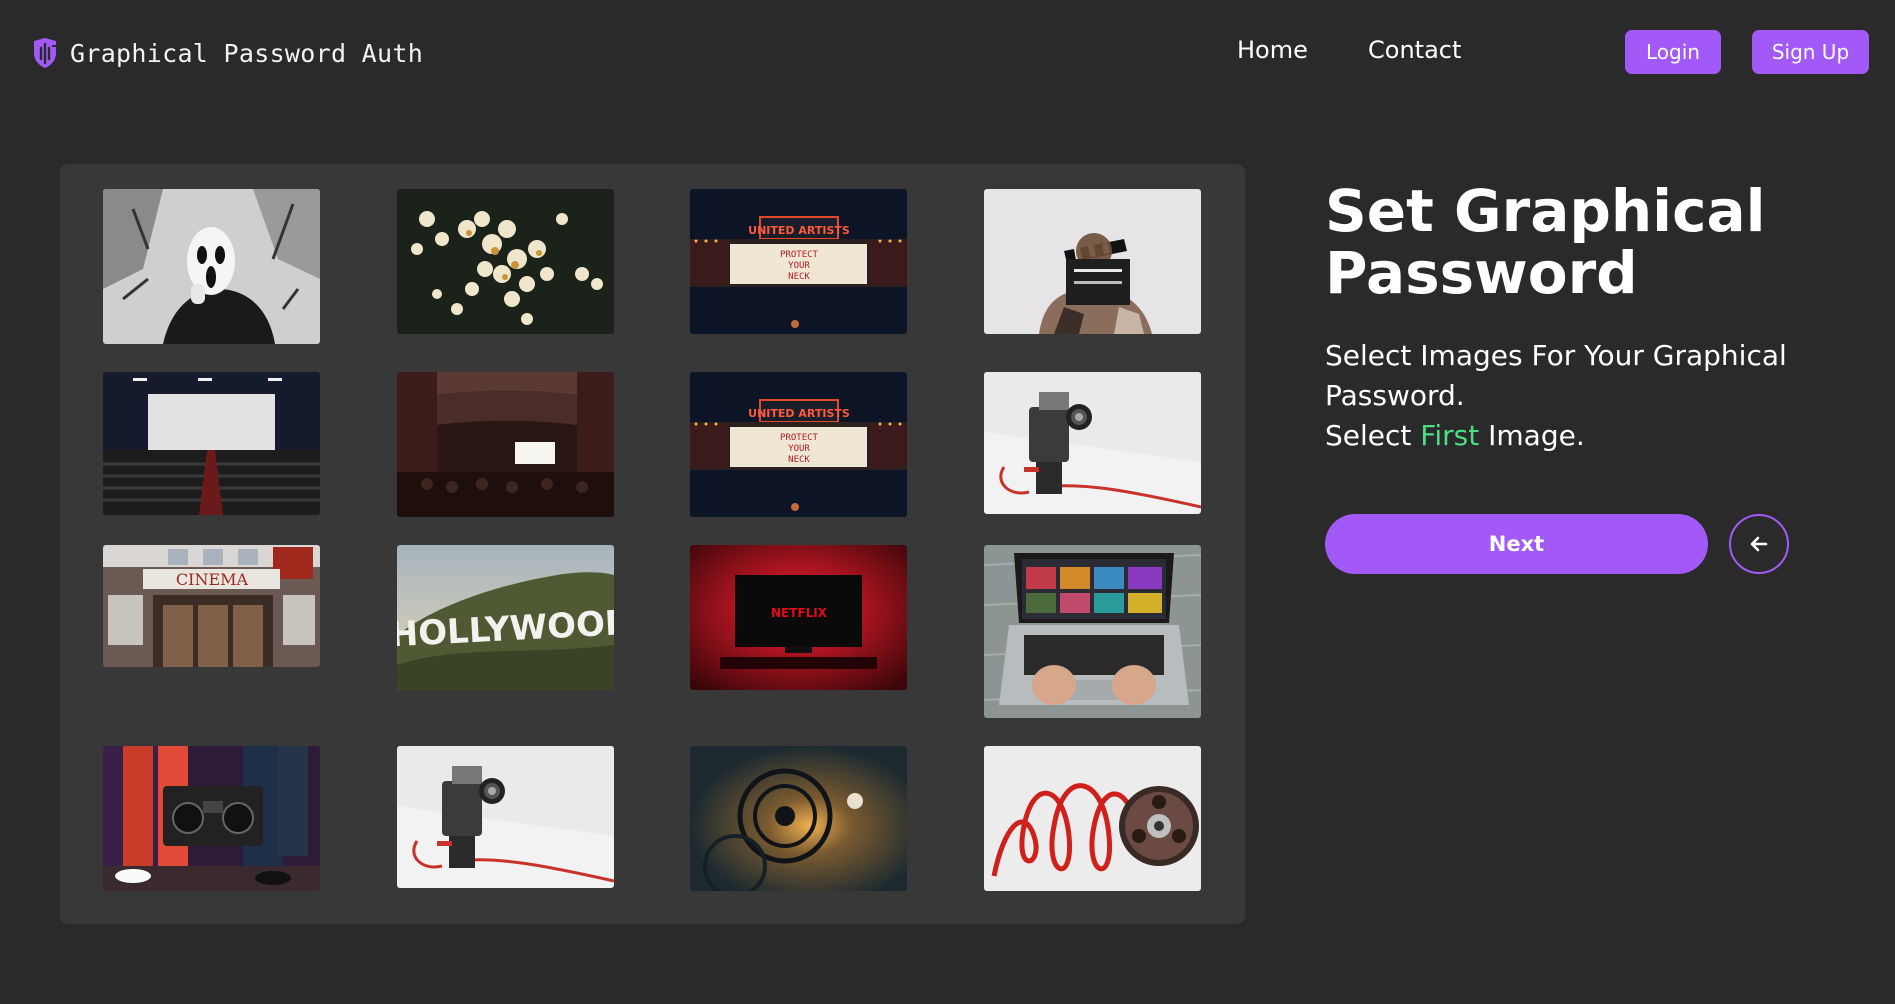 The height and width of the screenshot is (1004, 1895). Describe the element at coordinates (211, 818) in the screenshot. I see `image-tile-boombox` at that location.